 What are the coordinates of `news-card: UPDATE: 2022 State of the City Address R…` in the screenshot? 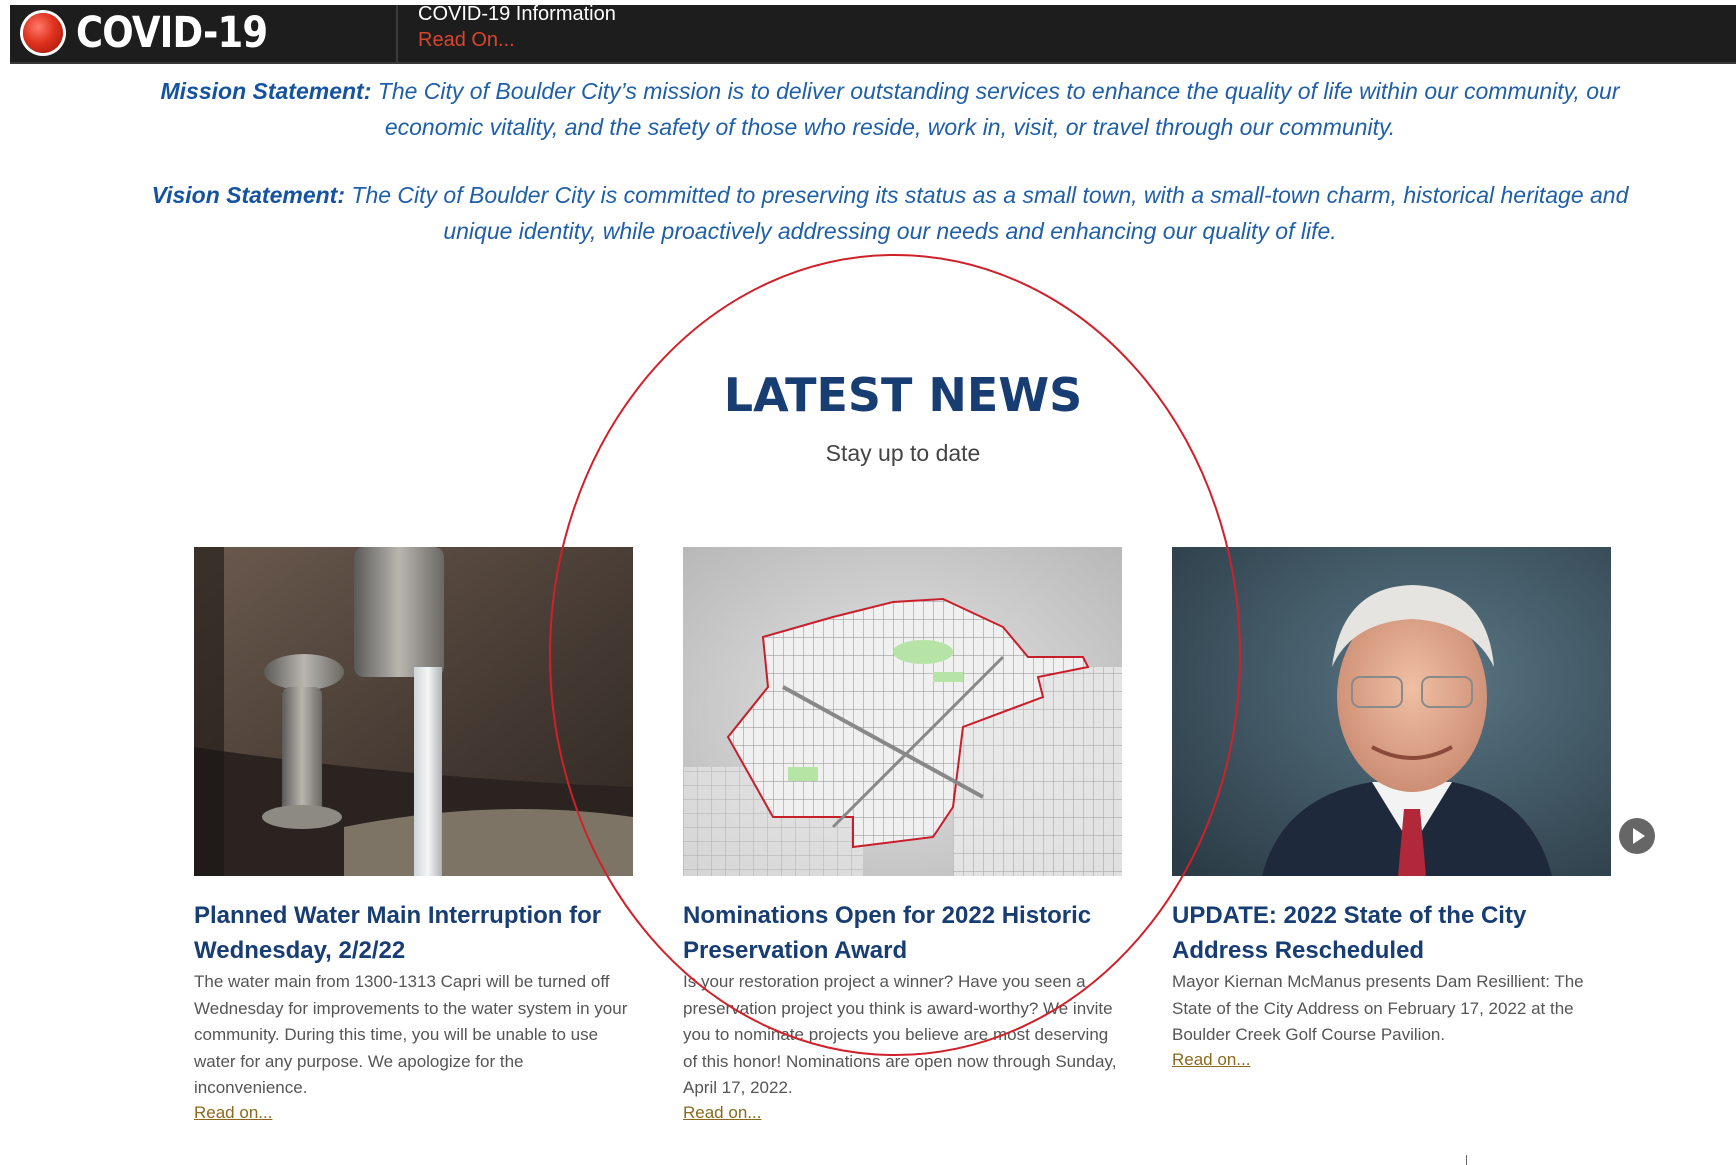 It's located at (1392, 808).